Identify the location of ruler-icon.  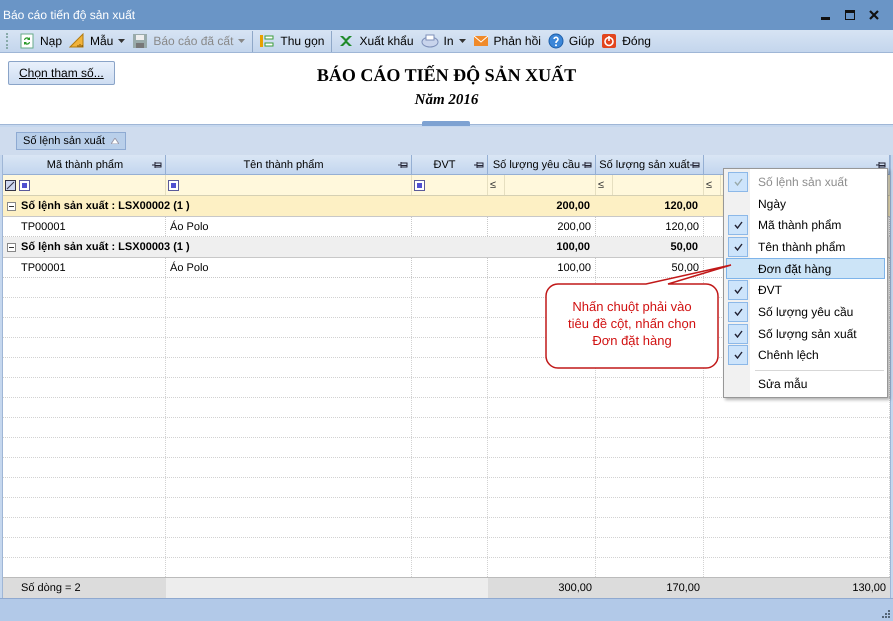
(77, 41).